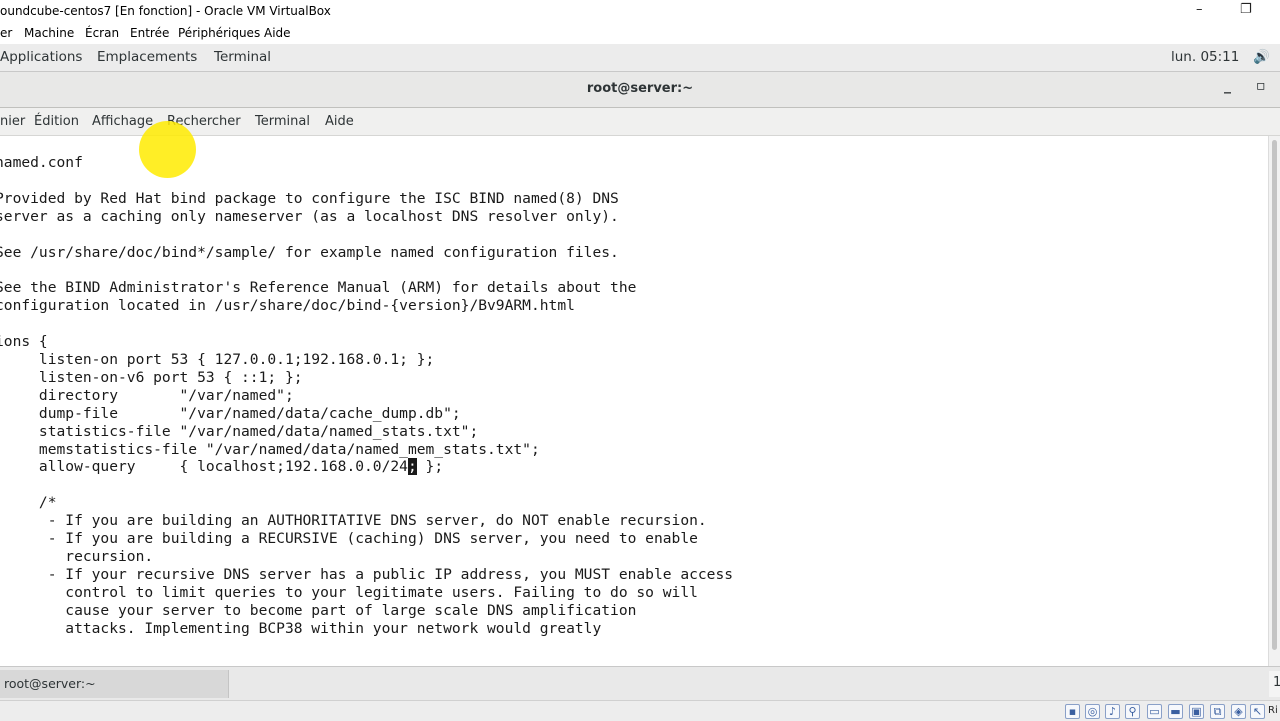 This screenshot has height=721, width=1280. I want to click on network-icon: ⧉, so click(1217, 711).